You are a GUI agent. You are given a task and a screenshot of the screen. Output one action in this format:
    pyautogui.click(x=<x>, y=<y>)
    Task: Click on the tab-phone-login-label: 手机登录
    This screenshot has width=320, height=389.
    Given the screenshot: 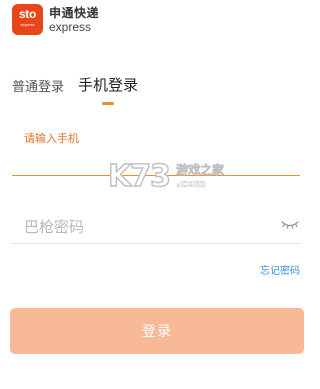 What is the action you would take?
    pyautogui.click(x=108, y=85)
    